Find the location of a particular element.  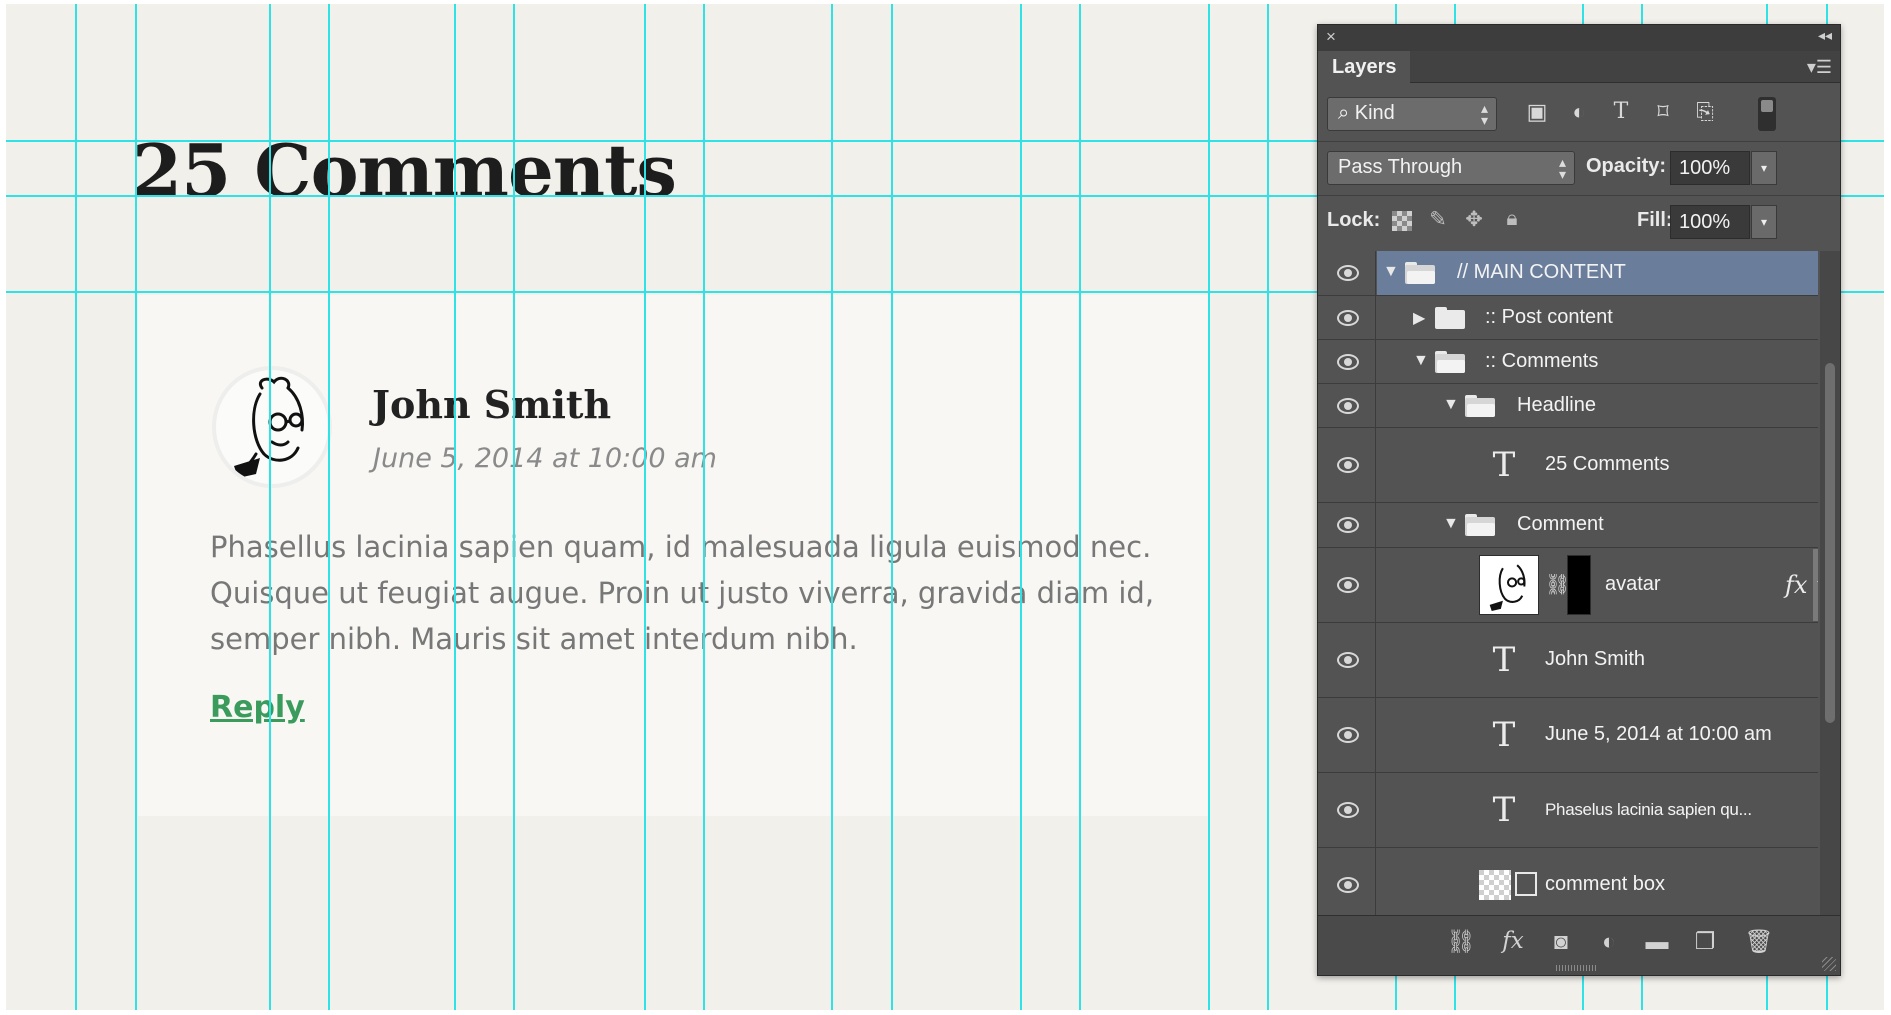

filter-toggle is located at coordinates (1767, 114).